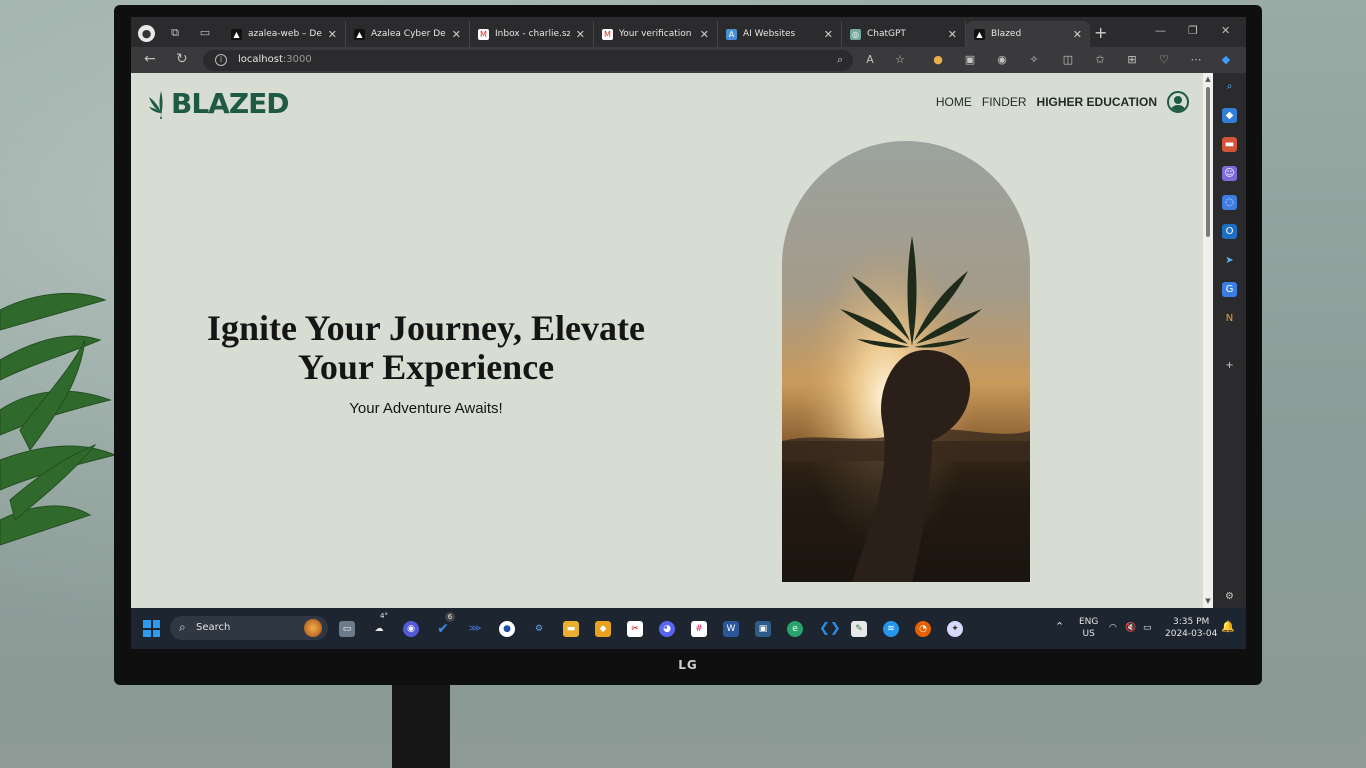 The image size is (1366, 768). Describe the element at coordinates (483, 34) in the screenshot. I see `gmail-icon: M` at that location.